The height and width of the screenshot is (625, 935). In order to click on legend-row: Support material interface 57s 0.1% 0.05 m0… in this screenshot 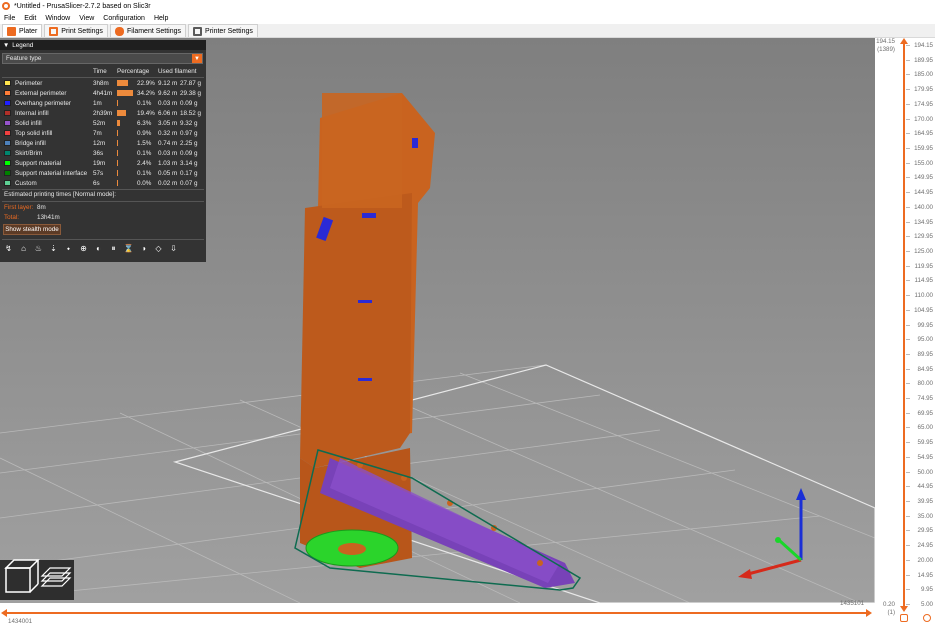, I will do `click(103, 174)`.